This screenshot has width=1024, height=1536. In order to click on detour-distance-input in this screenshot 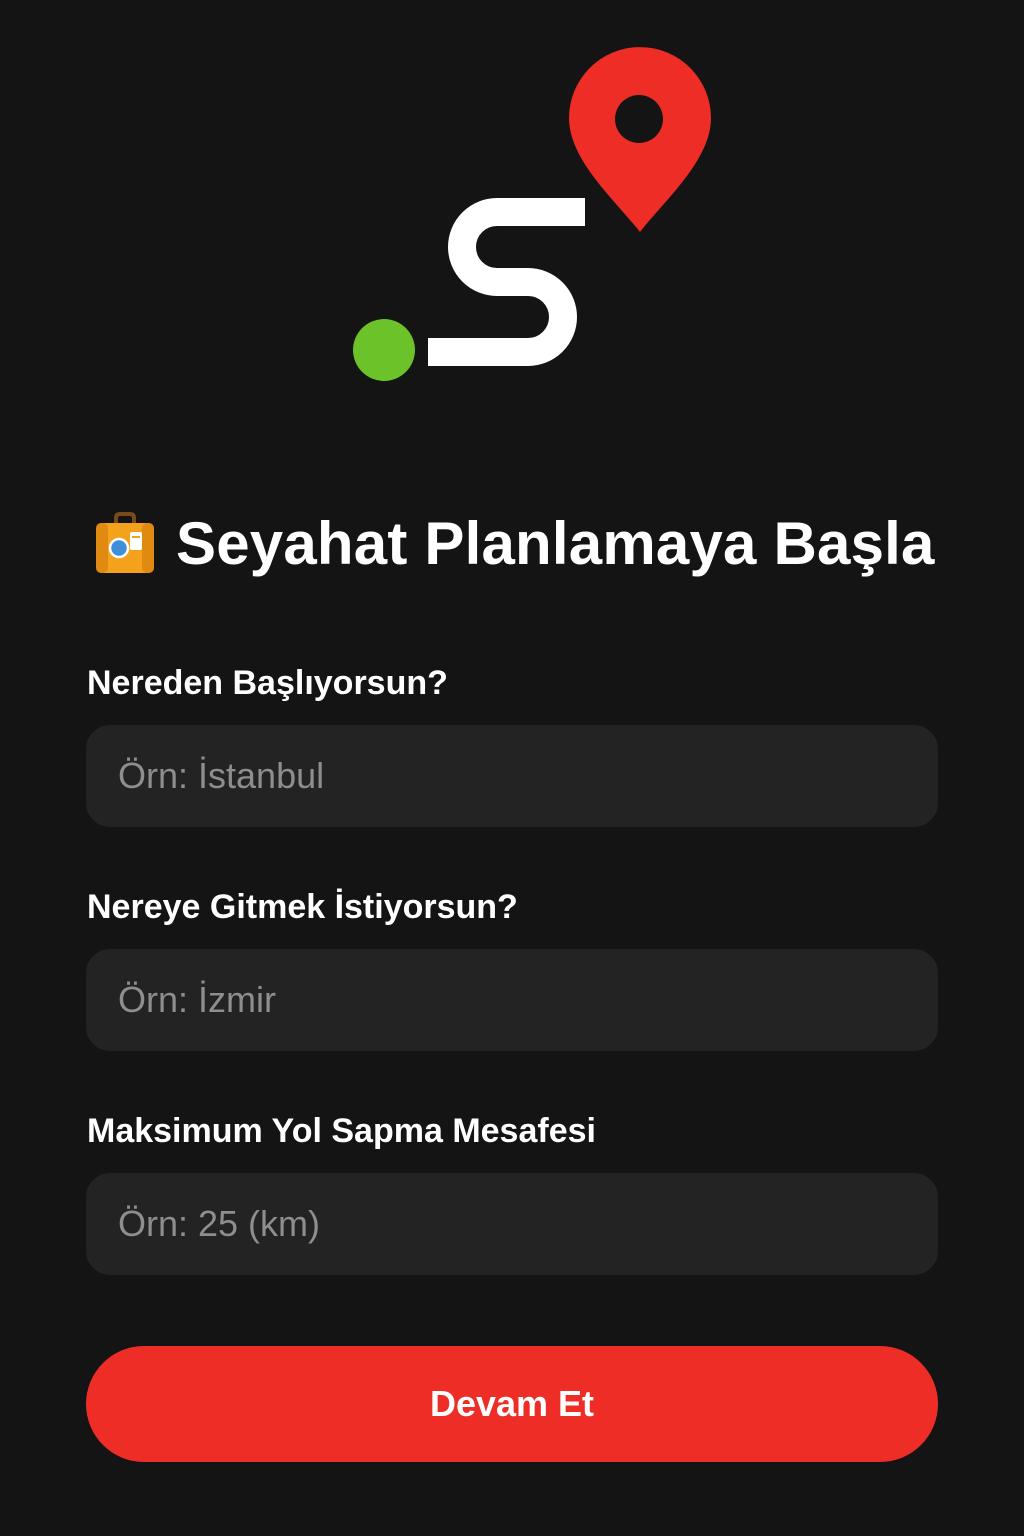, I will do `click(512, 1224)`.